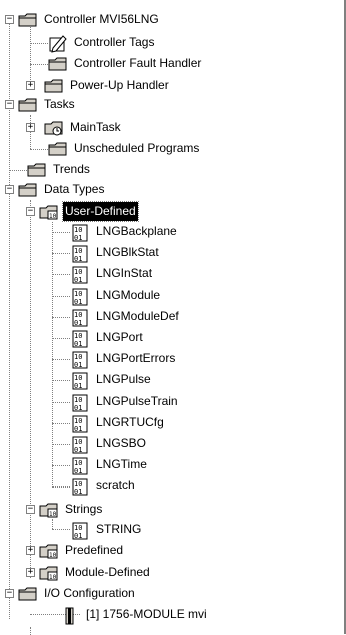 The image size is (346, 635). I want to click on task-icon, so click(54, 128).